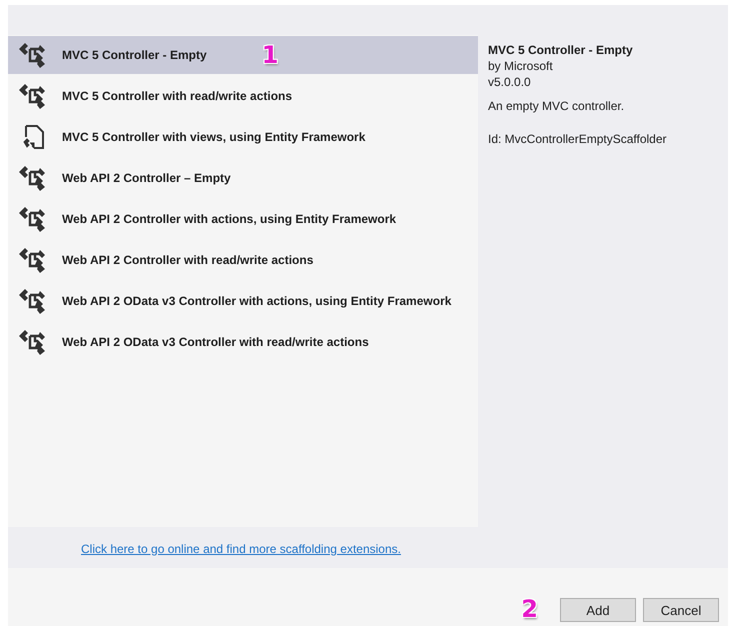  I want to click on cancel-button: Cancel, so click(681, 610).